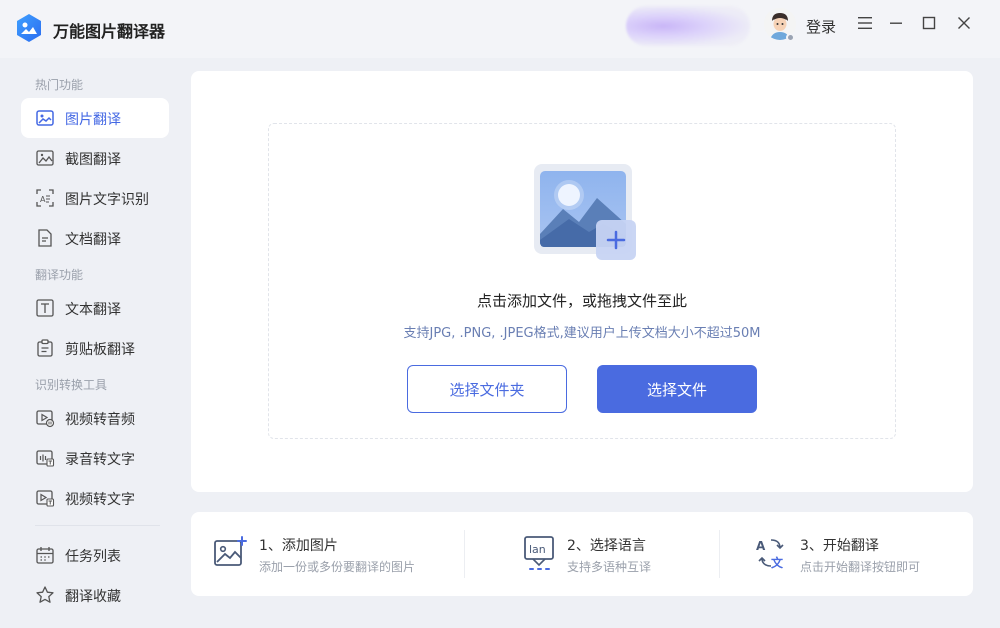 The image size is (1000, 628). What do you see at coordinates (107, 200) in the screenshot?
I see `sidebar-item-label: 图片文字识别` at bounding box center [107, 200].